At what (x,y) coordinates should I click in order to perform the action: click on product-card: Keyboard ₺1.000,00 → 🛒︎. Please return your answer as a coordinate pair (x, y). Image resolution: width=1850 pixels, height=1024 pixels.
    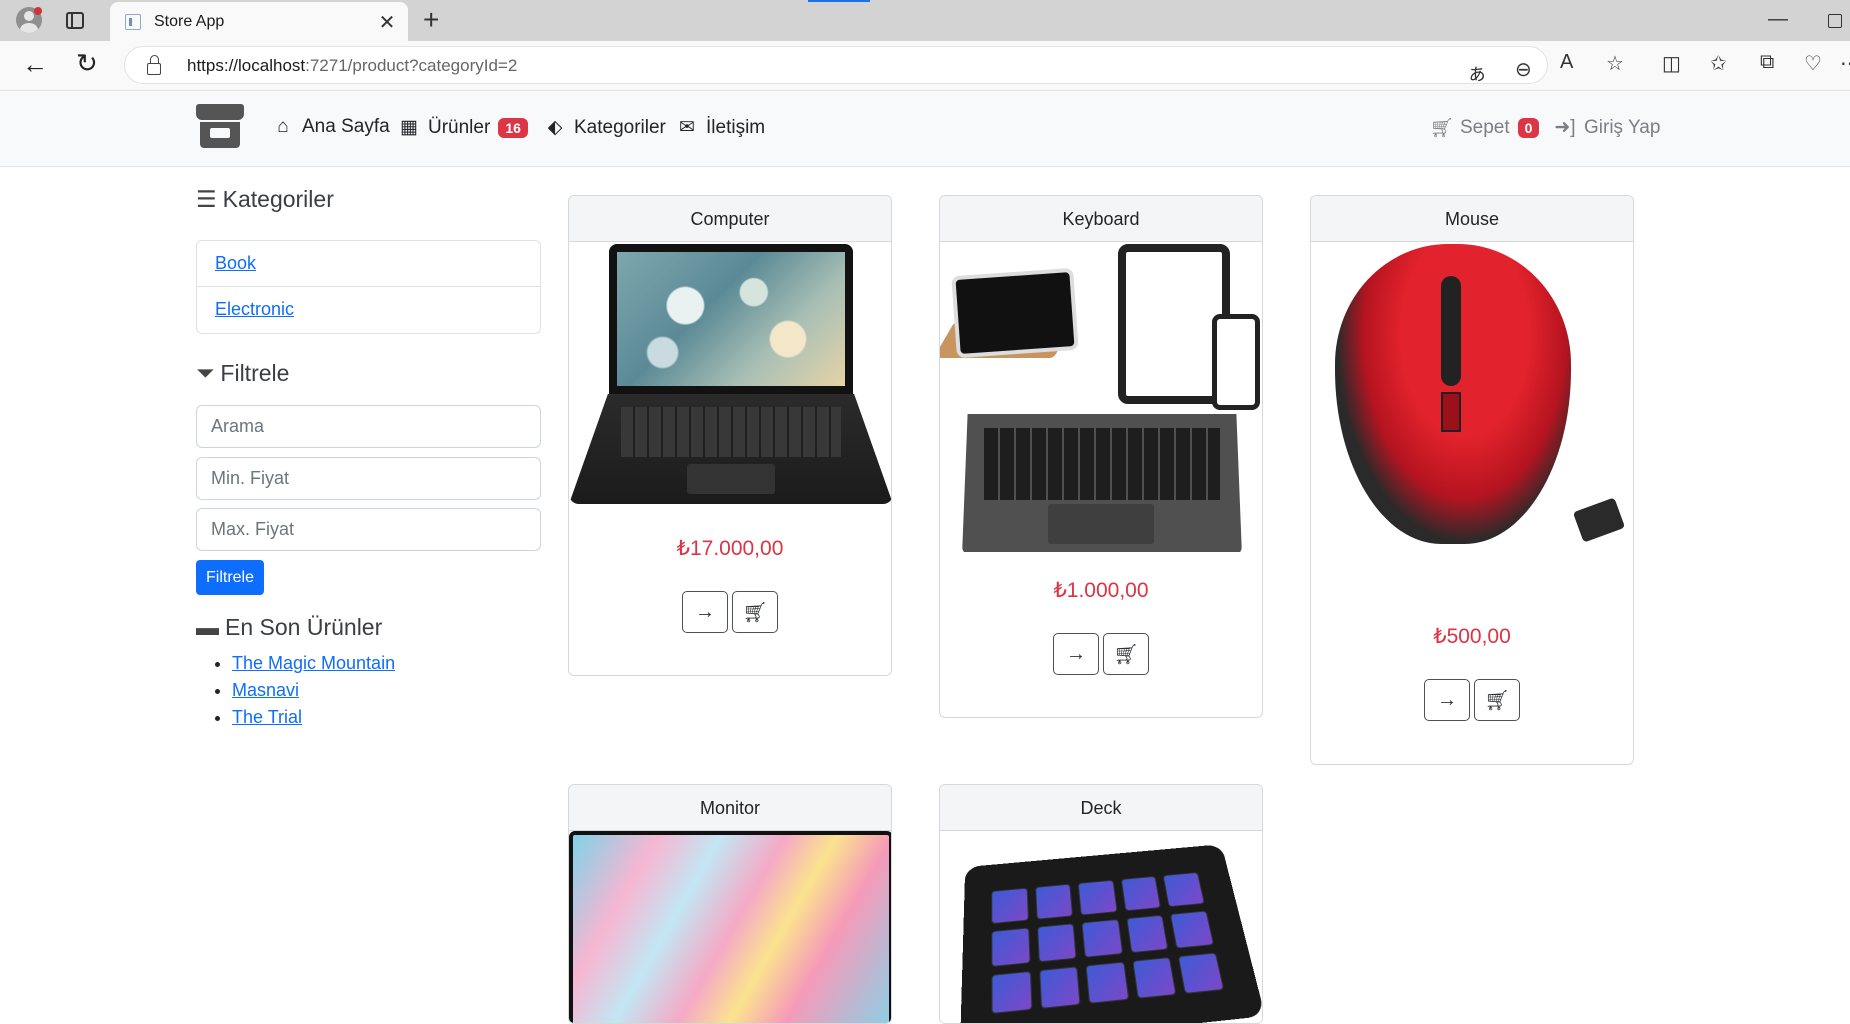
    Looking at the image, I should click on (1101, 456).